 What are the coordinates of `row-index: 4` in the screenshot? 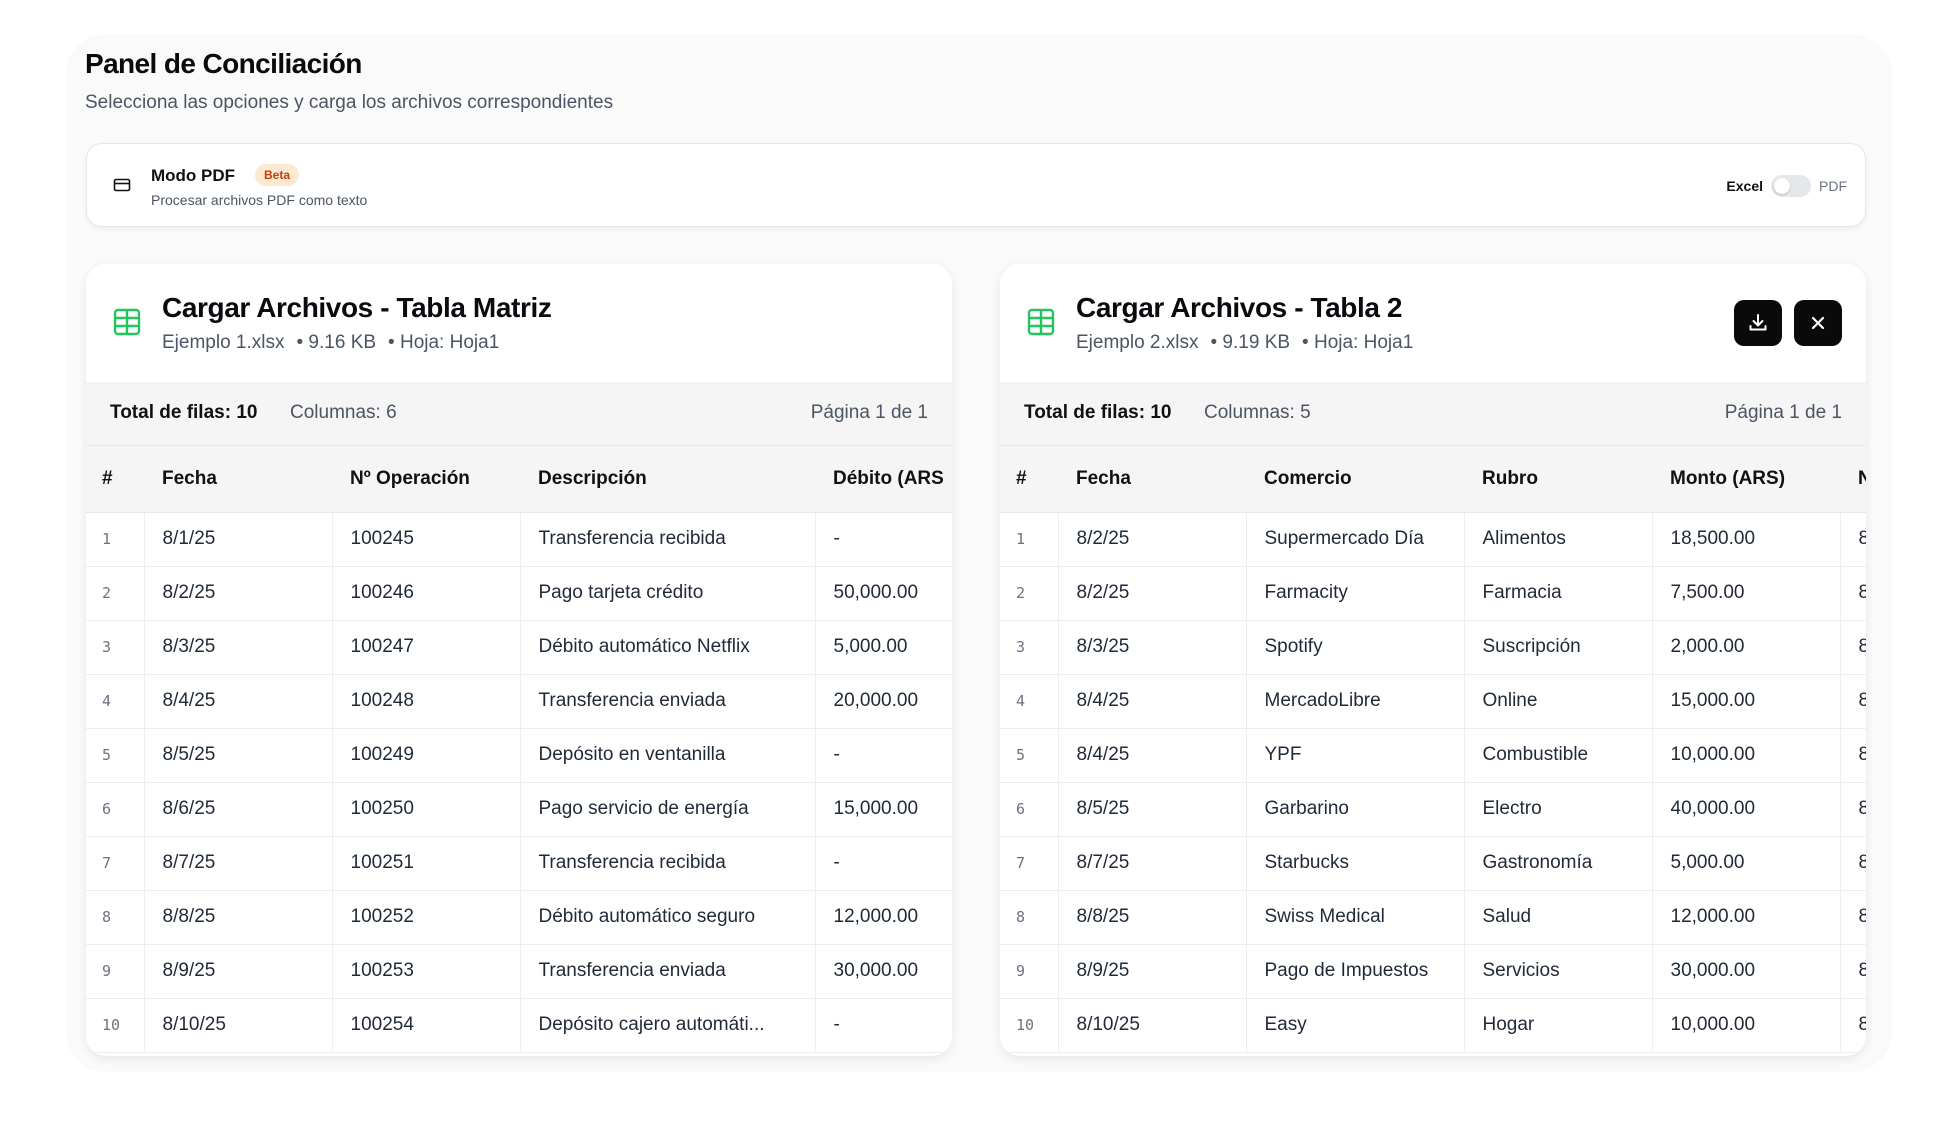 It's located at (1029, 701).